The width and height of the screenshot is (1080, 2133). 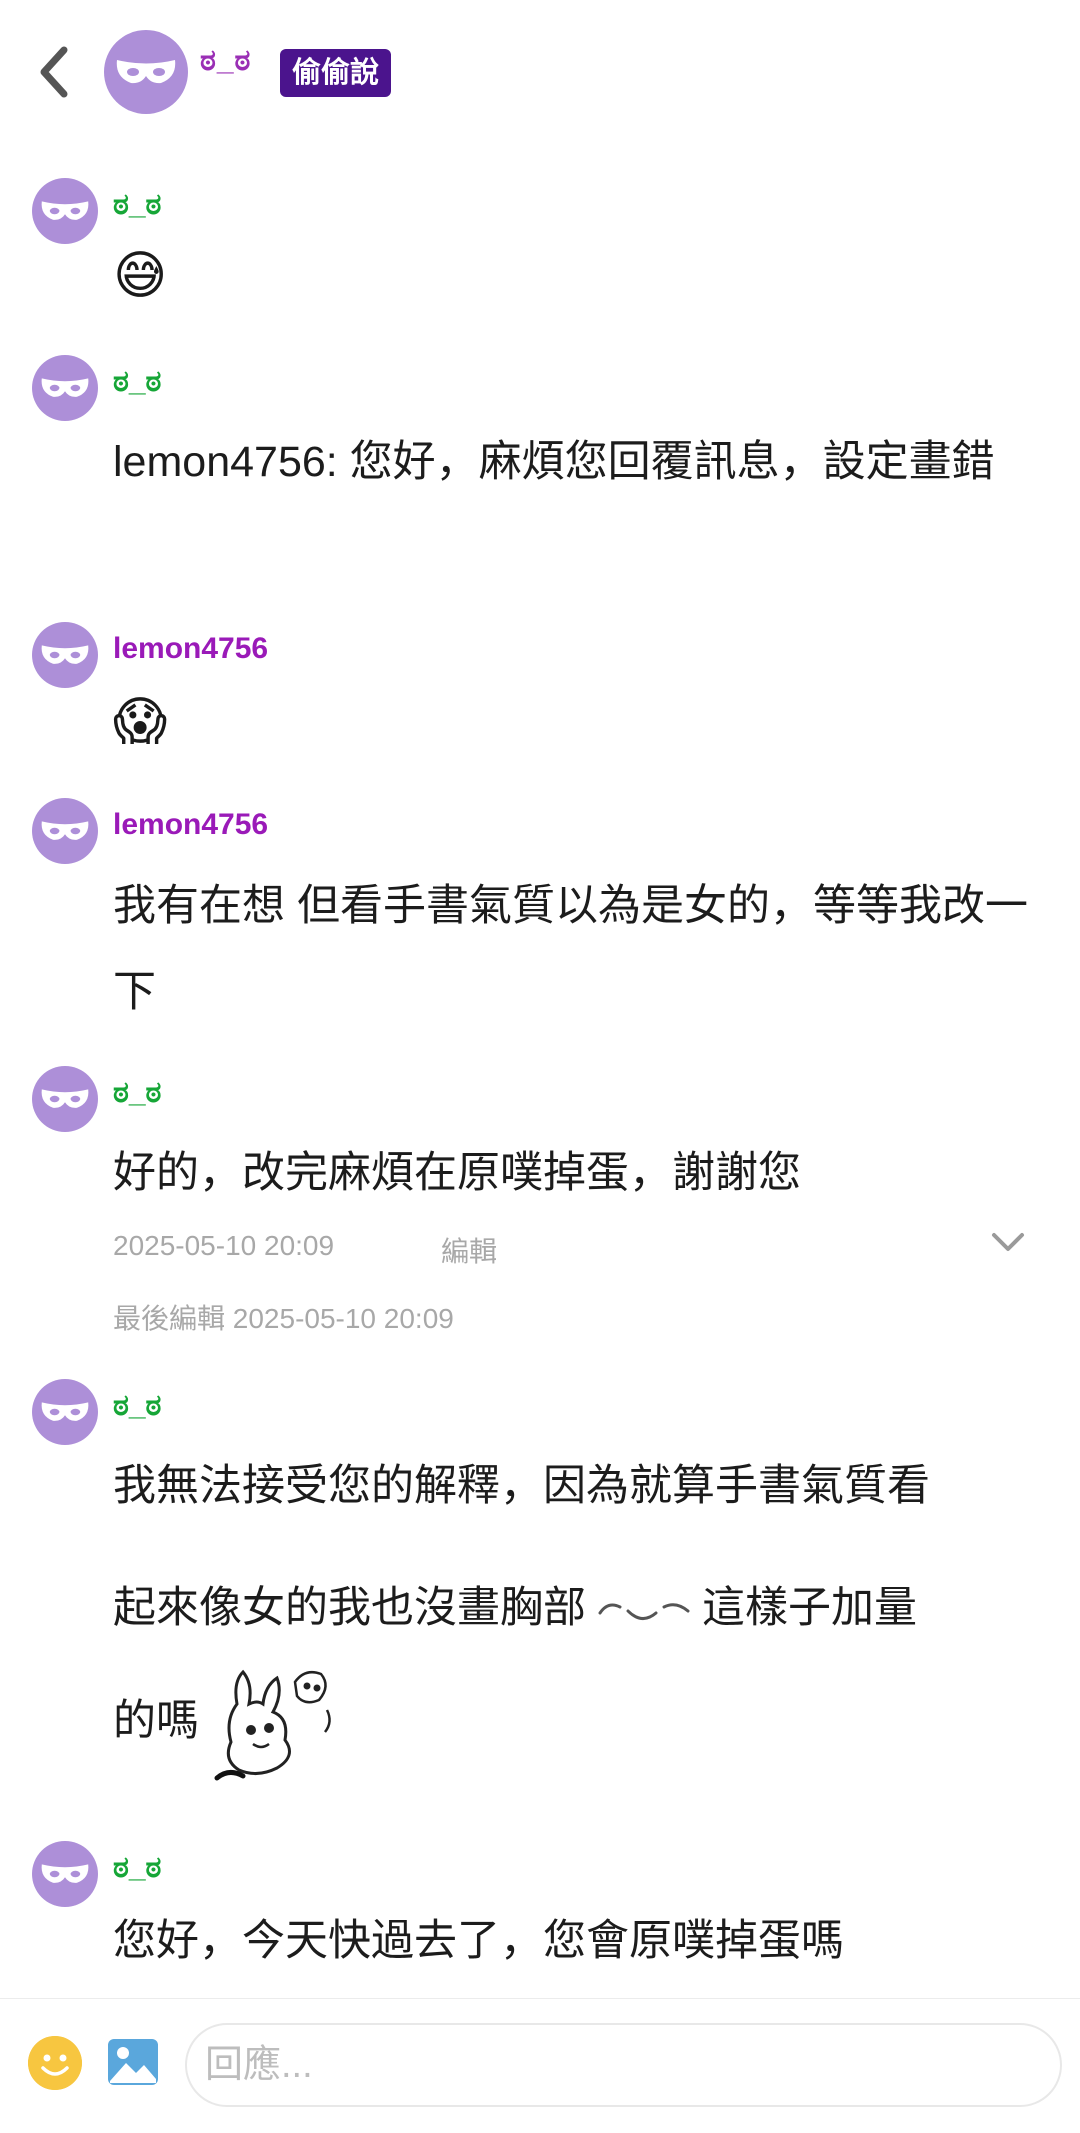 I want to click on rabbit-sticker-icon, so click(x=272, y=1725).